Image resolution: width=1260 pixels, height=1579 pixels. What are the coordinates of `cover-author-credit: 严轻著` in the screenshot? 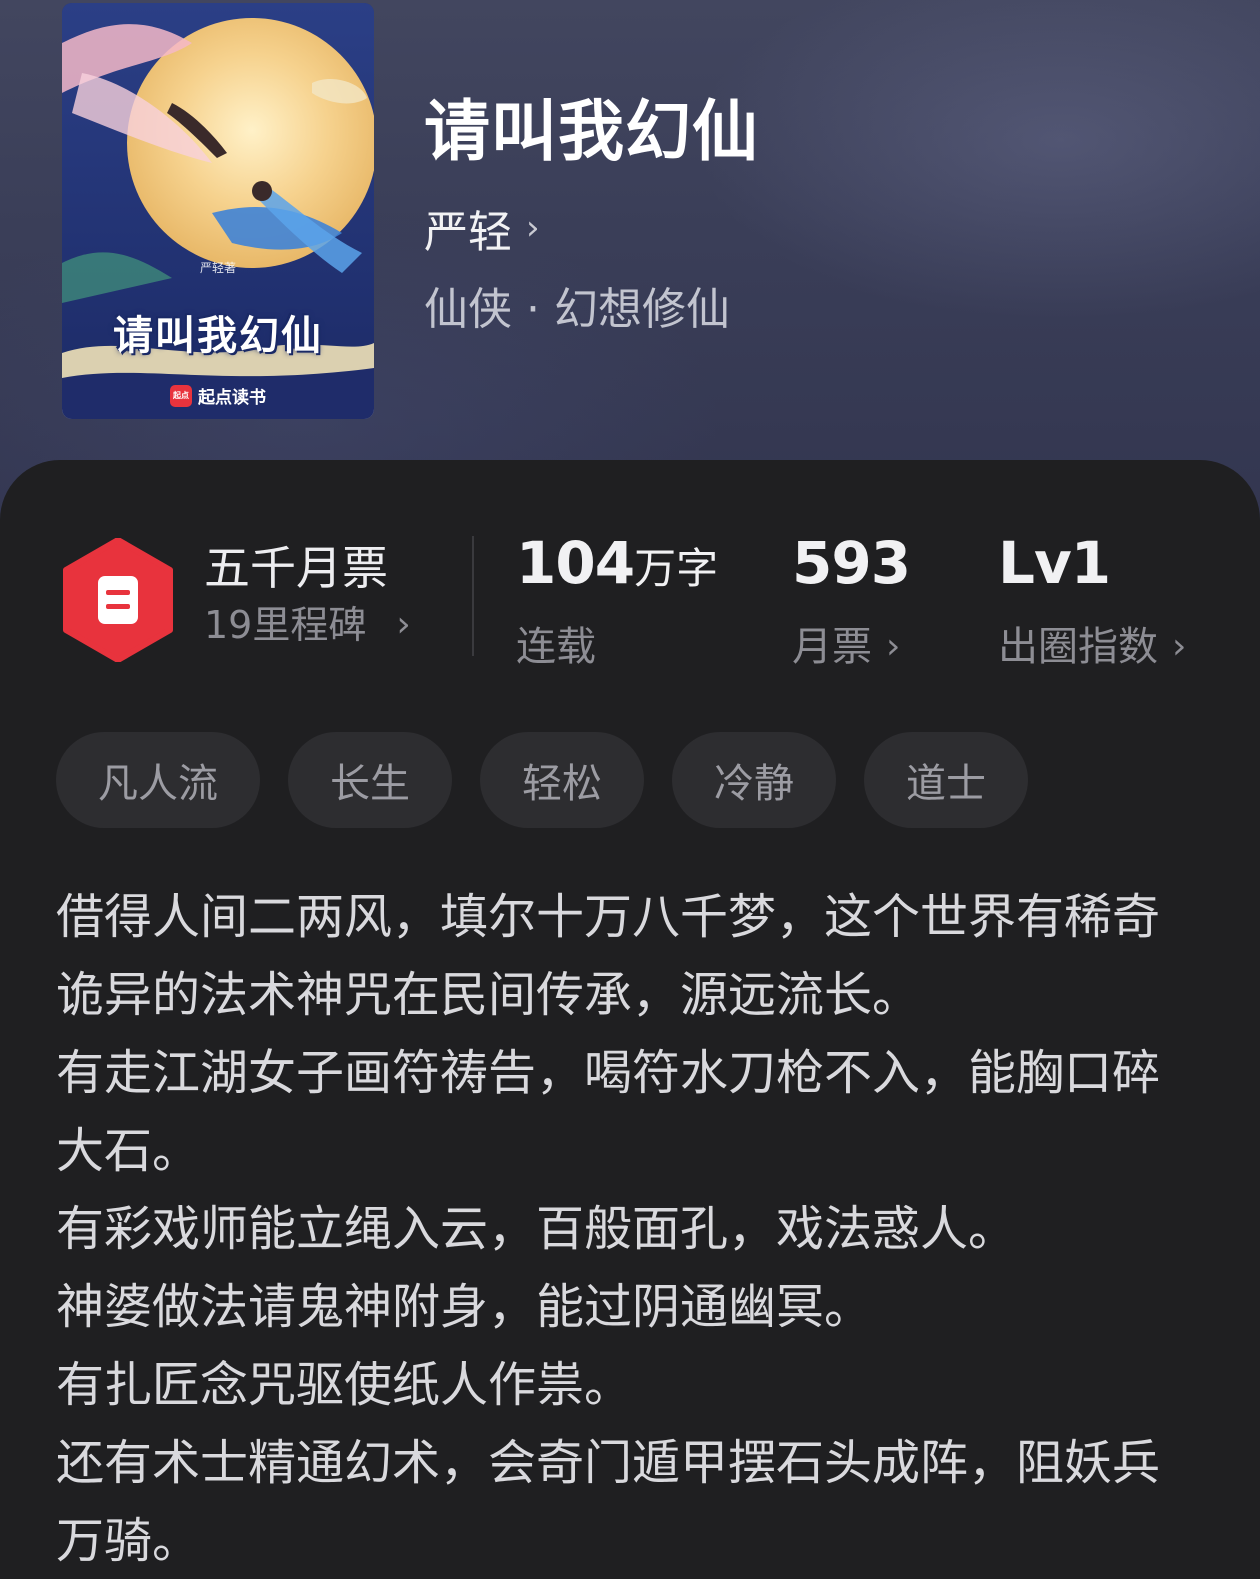 It's located at (217, 268).